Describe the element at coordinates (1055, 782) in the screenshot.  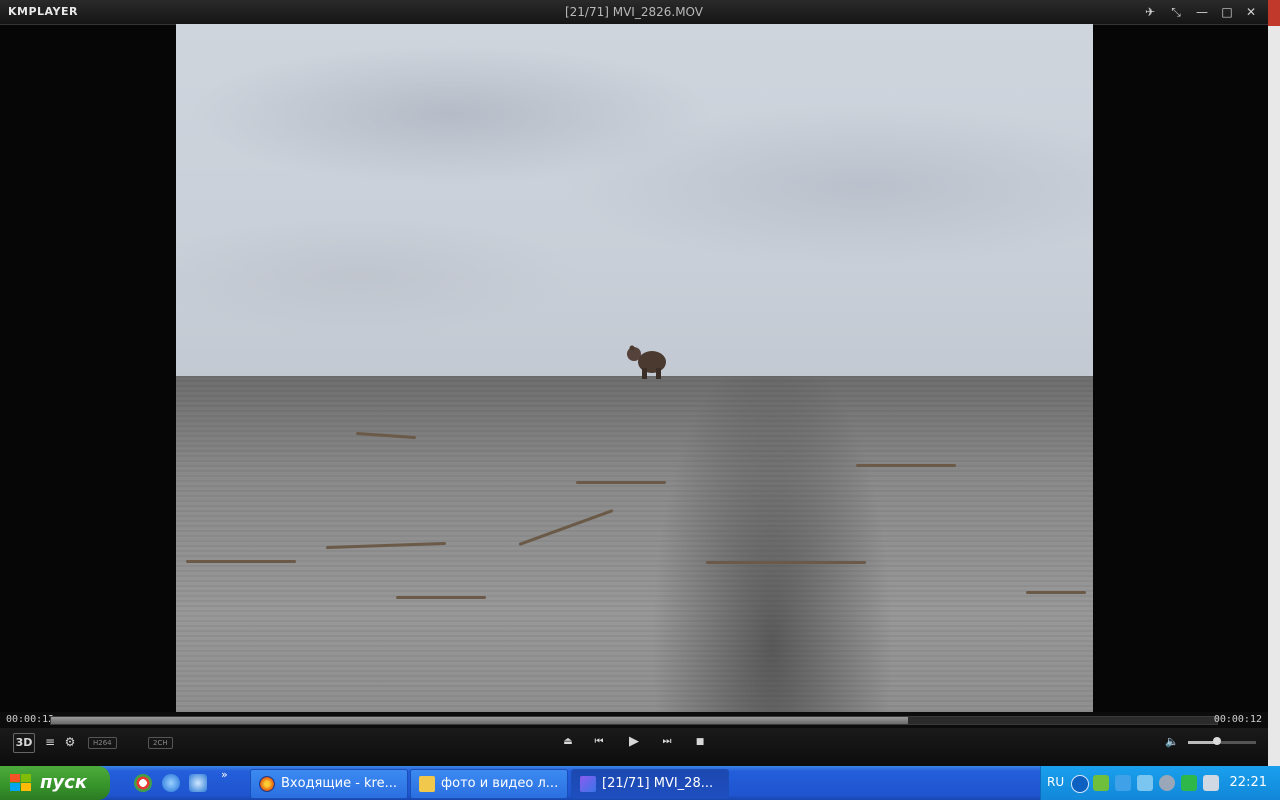
I see `language-indicator: RU` at that location.